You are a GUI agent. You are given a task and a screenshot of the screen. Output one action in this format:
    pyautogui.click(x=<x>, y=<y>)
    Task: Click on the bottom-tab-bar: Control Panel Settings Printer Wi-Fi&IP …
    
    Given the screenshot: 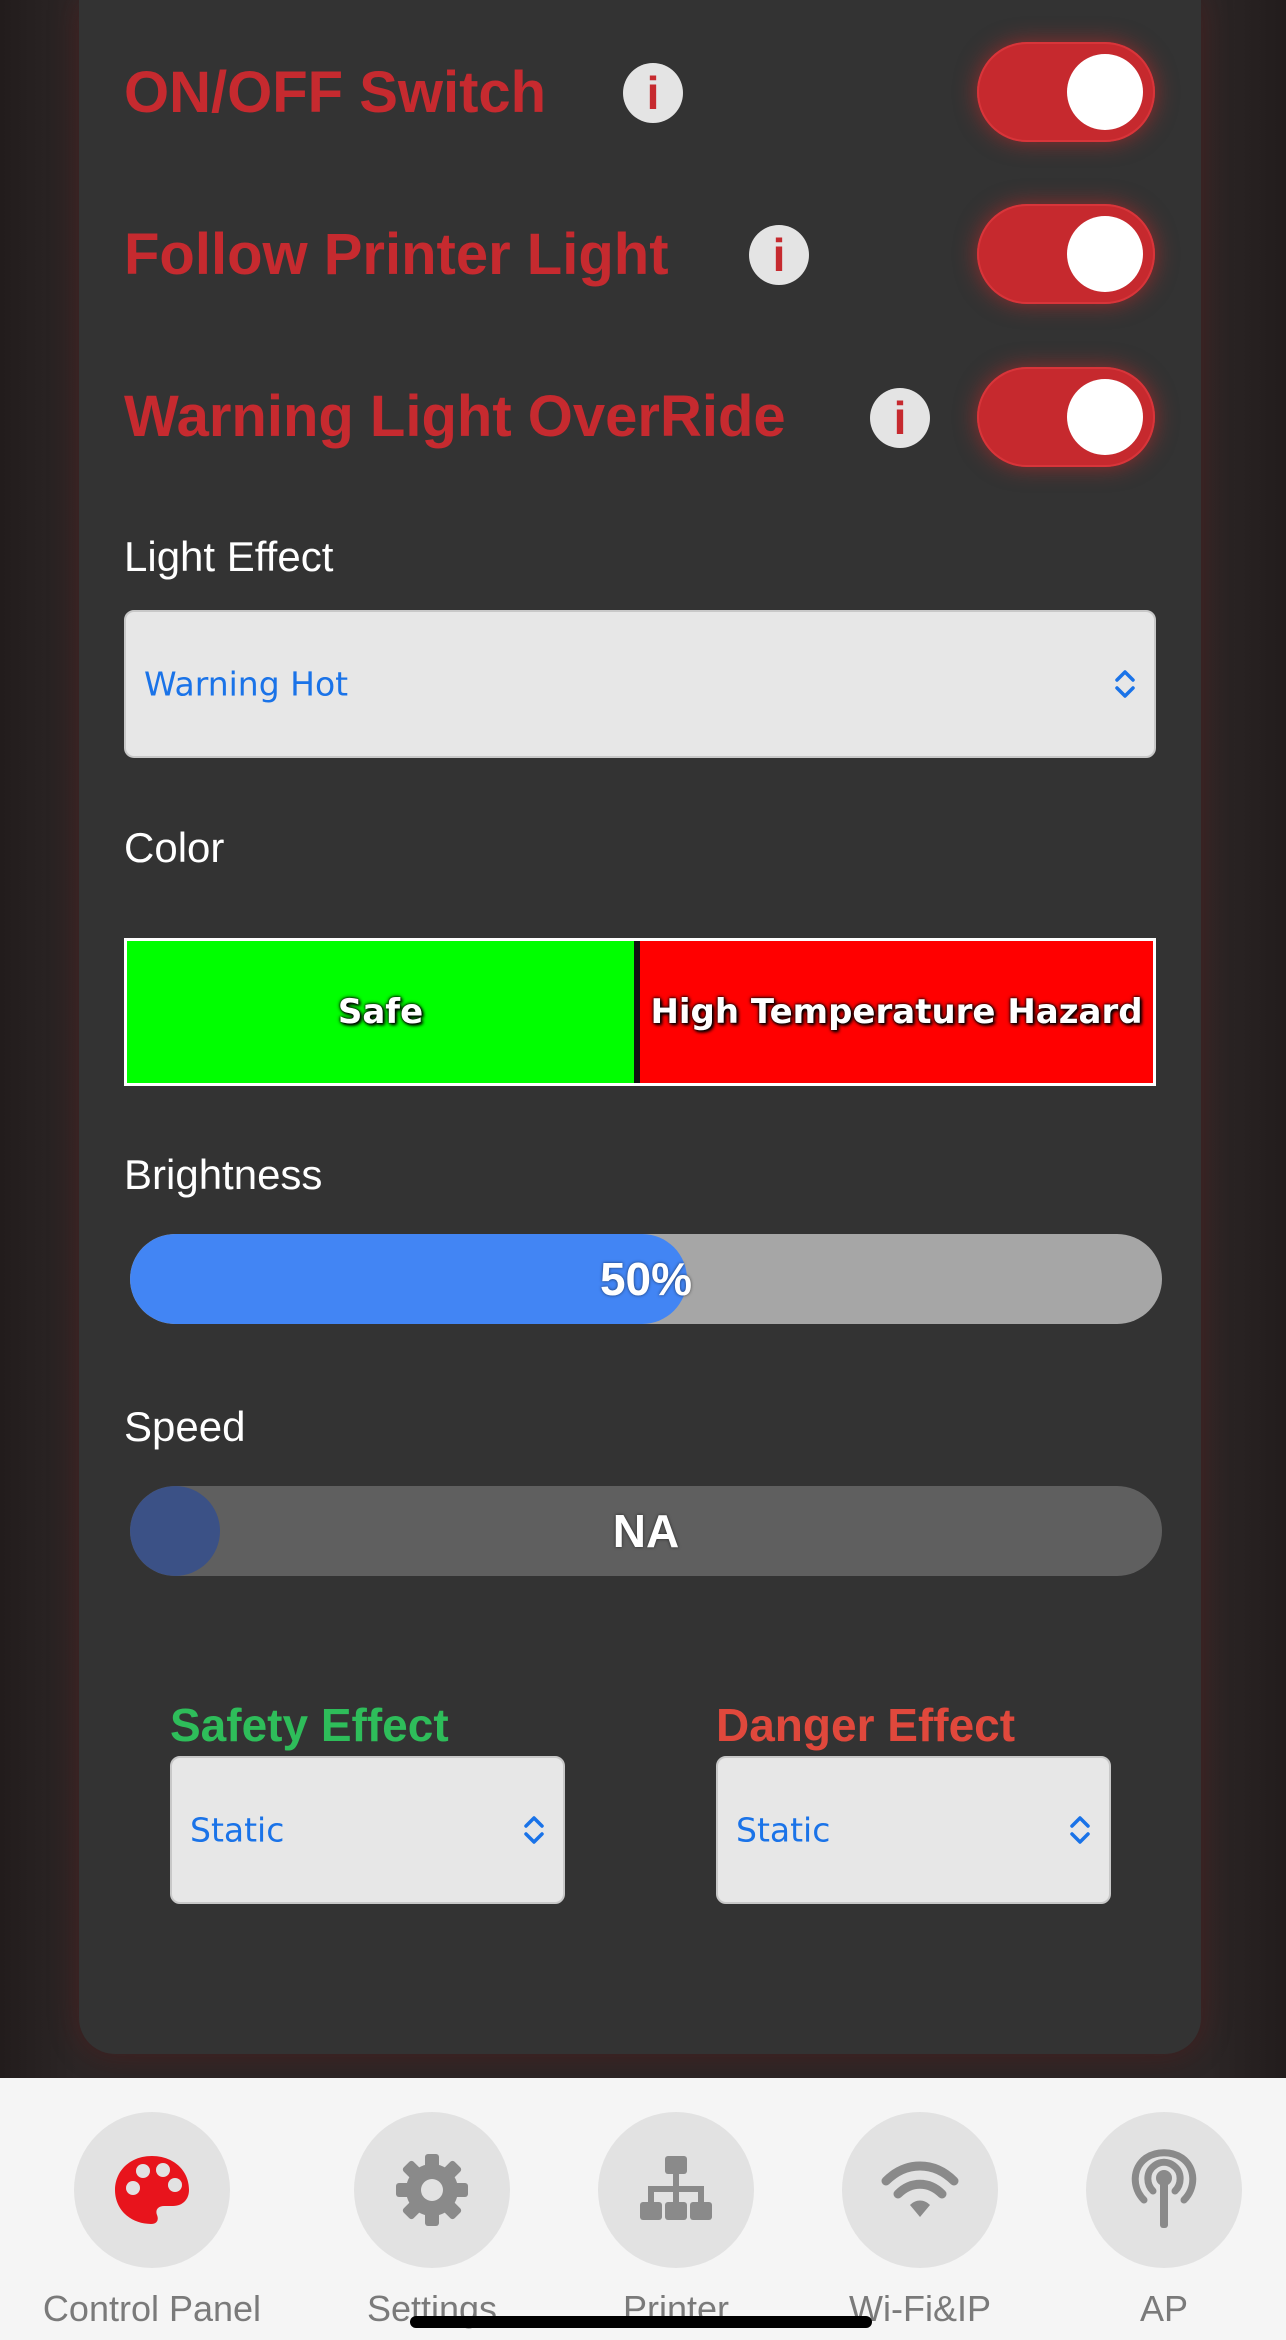 What is the action you would take?
    pyautogui.click(x=643, y=2209)
    